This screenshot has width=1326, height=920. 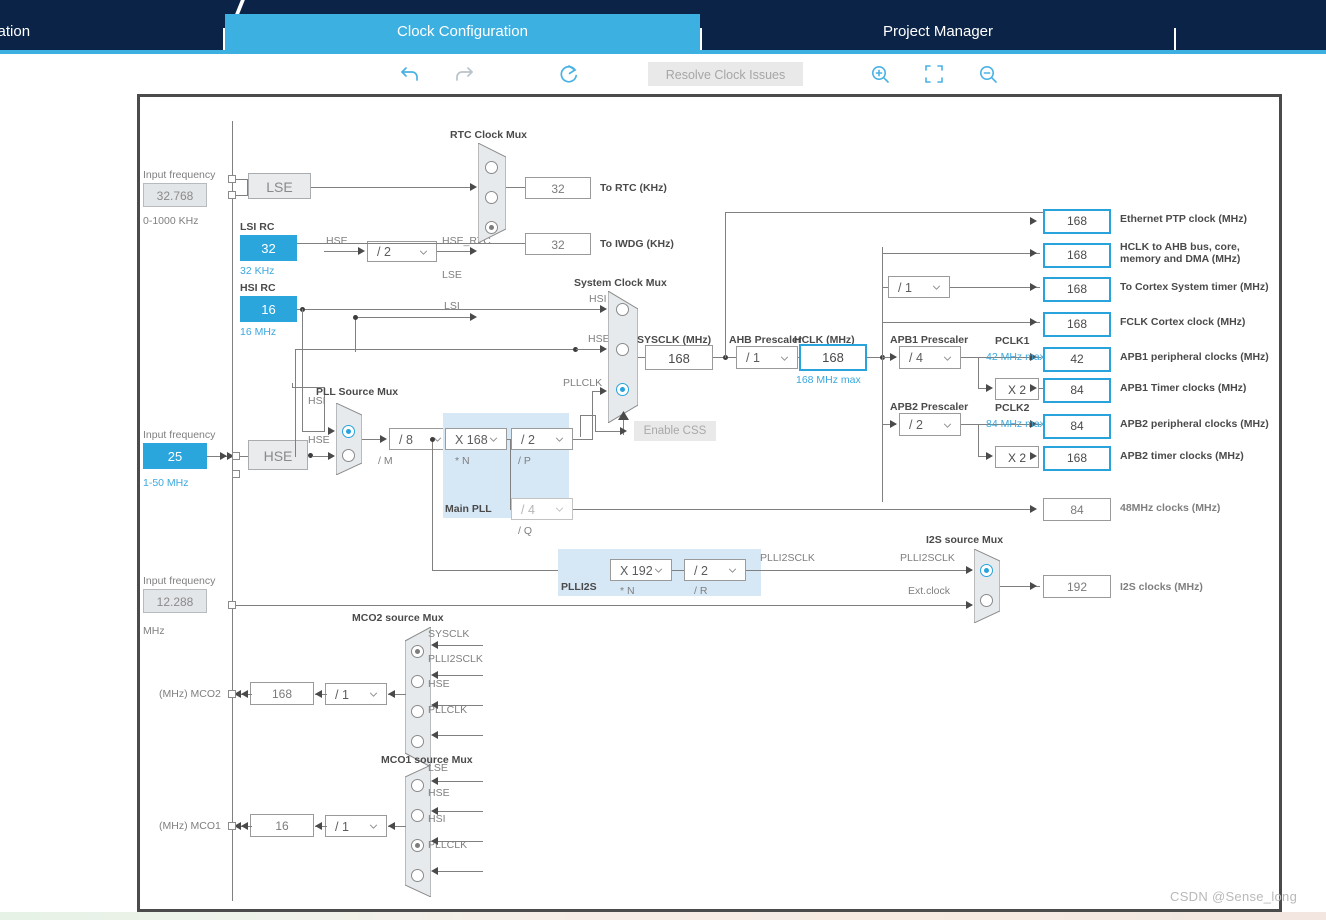 What do you see at coordinates (641, 570) in the screenshot?
I see `plli2s-n-select: X 192` at bounding box center [641, 570].